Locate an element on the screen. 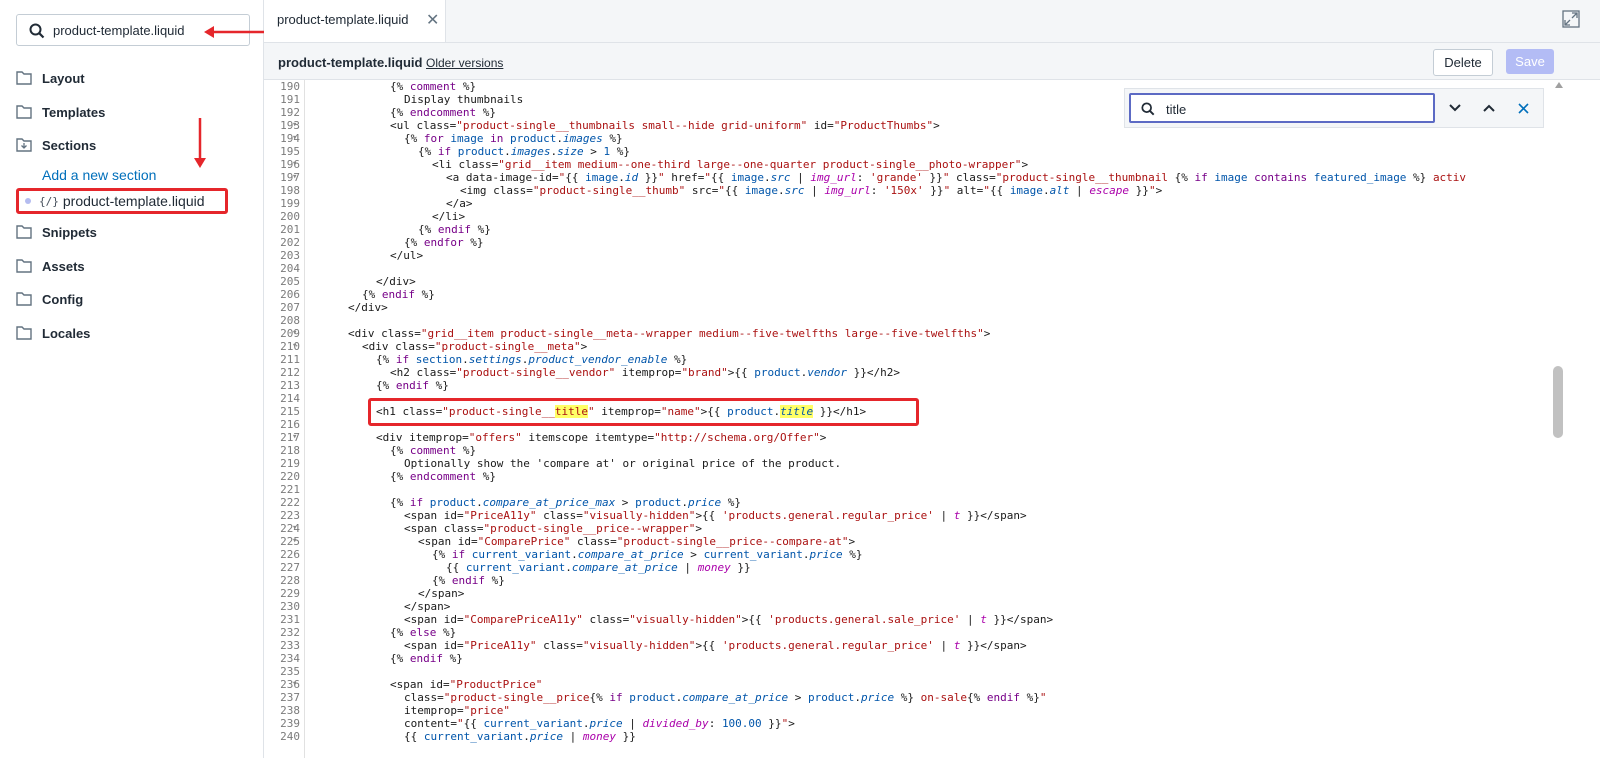  code-line: {% for image in product.images %} is located at coordinates (513, 138).